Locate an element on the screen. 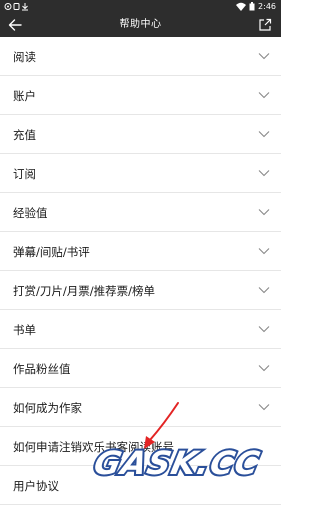 This screenshot has width=320, height=506. clock-text: 2:46 is located at coordinates (267, 6).